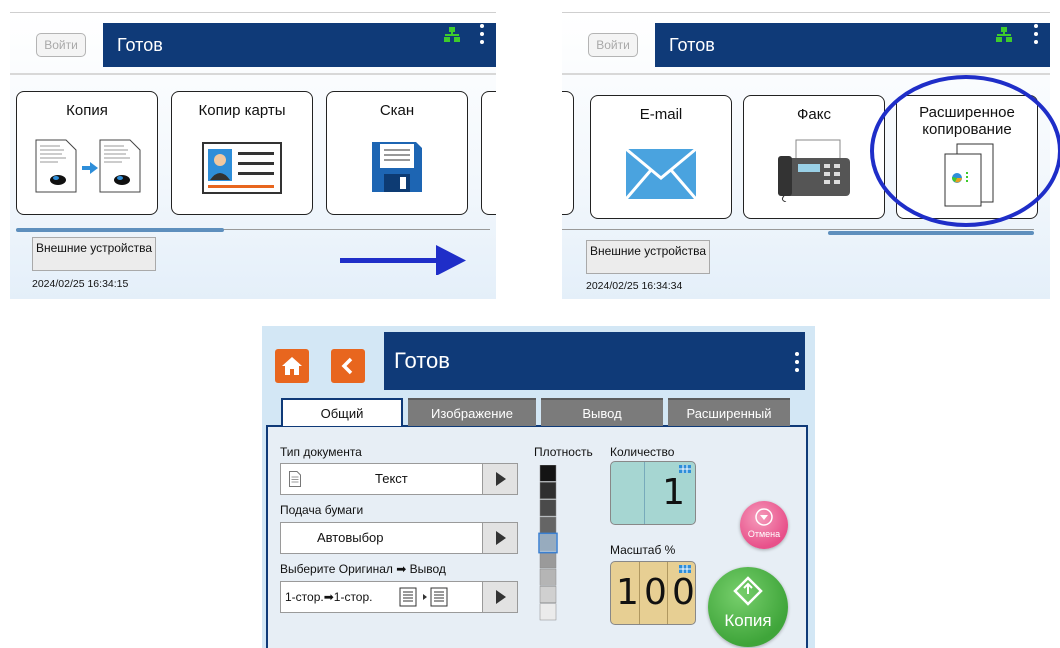  I want to click on tab-general: Общий, so click(342, 412).